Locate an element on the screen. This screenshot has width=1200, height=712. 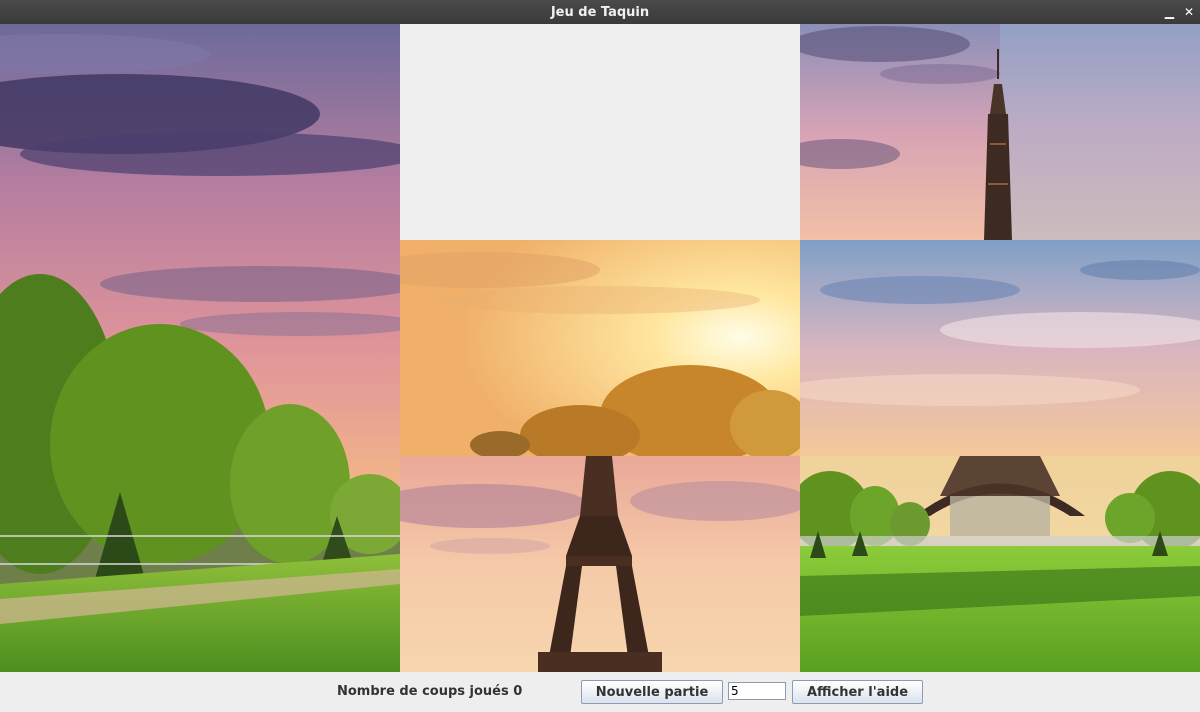
window-title: Jeu de Taquin is located at coordinates (600, 12).